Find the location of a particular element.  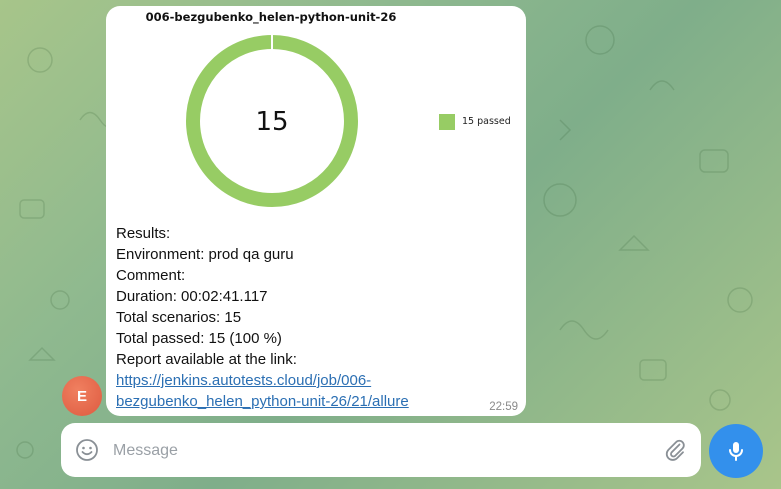

results-heading: Results: is located at coordinates (143, 233).